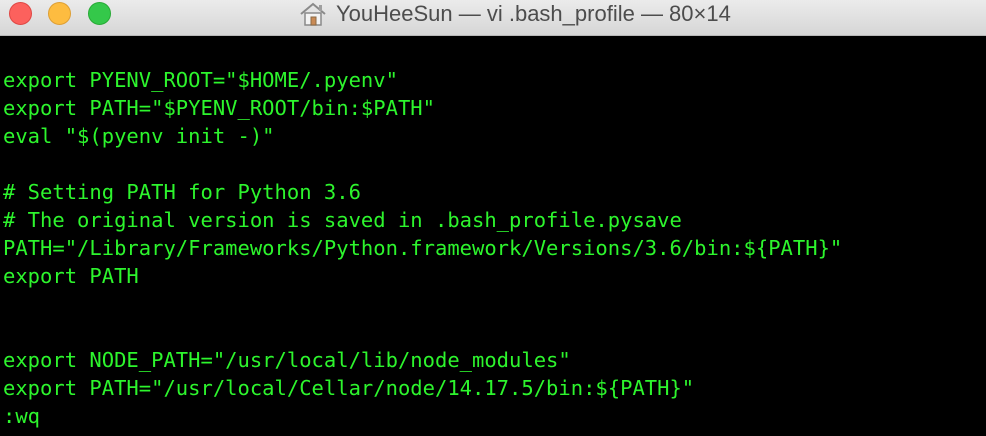 This screenshot has height=436, width=986. What do you see at coordinates (313, 14) in the screenshot?
I see `house-icon` at bounding box center [313, 14].